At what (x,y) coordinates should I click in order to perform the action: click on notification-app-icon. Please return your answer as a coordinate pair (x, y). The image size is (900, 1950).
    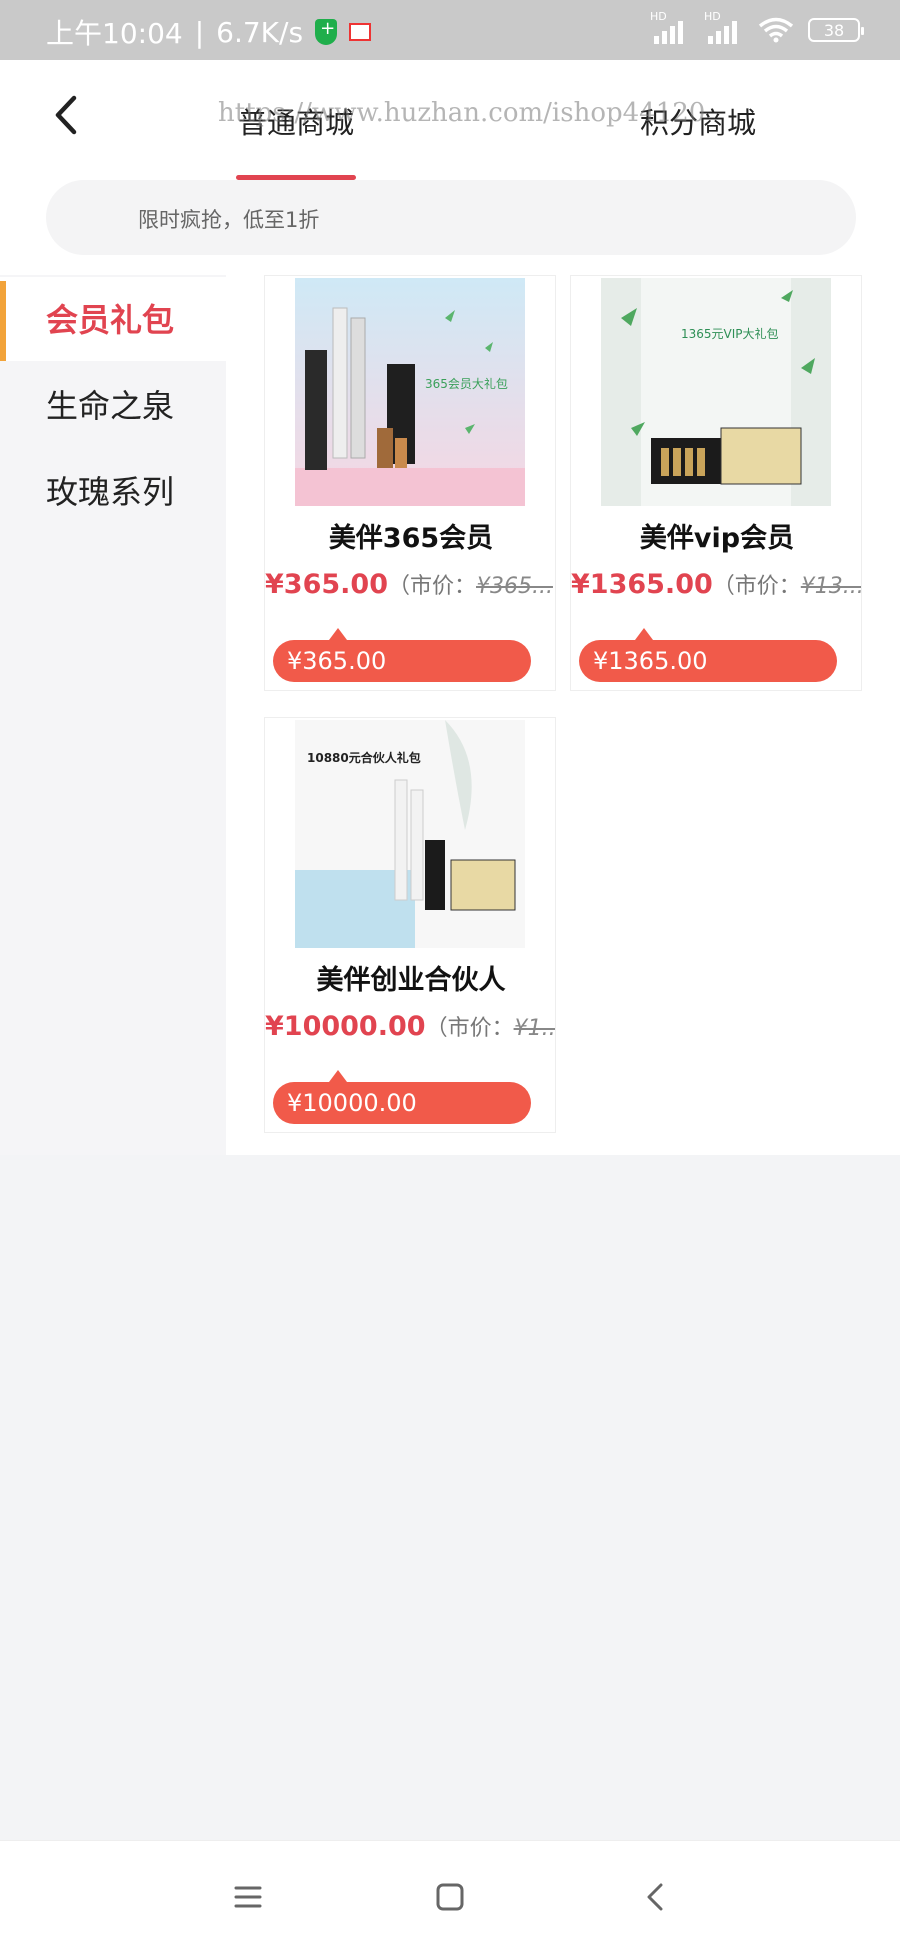
    Looking at the image, I should click on (360, 32).